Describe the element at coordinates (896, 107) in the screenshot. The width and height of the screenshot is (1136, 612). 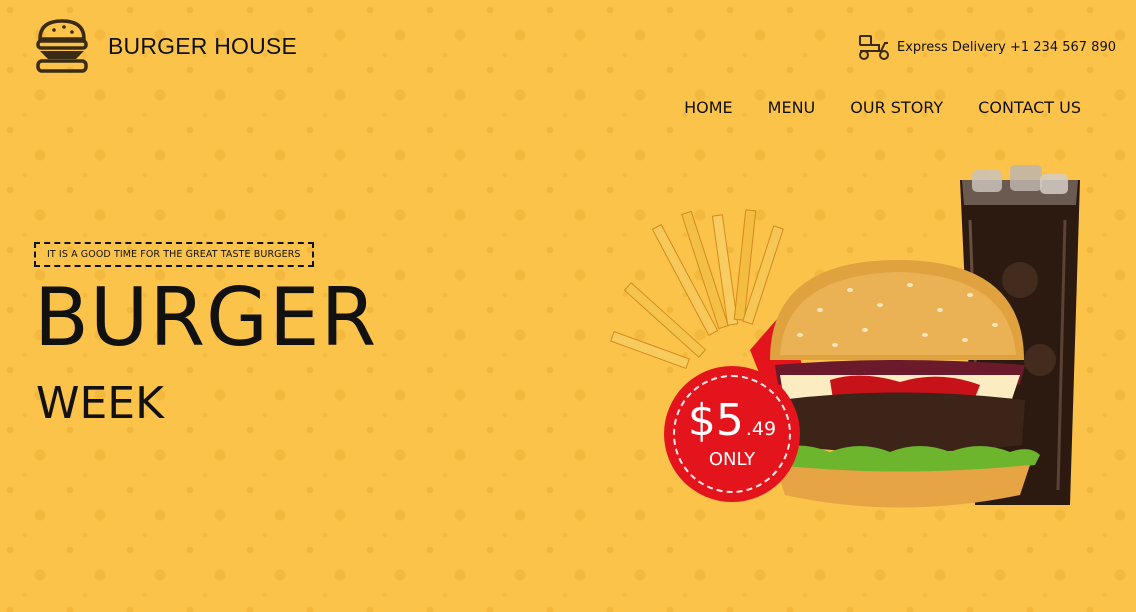
I see `nav-our-story: OUR STORY` at that location.